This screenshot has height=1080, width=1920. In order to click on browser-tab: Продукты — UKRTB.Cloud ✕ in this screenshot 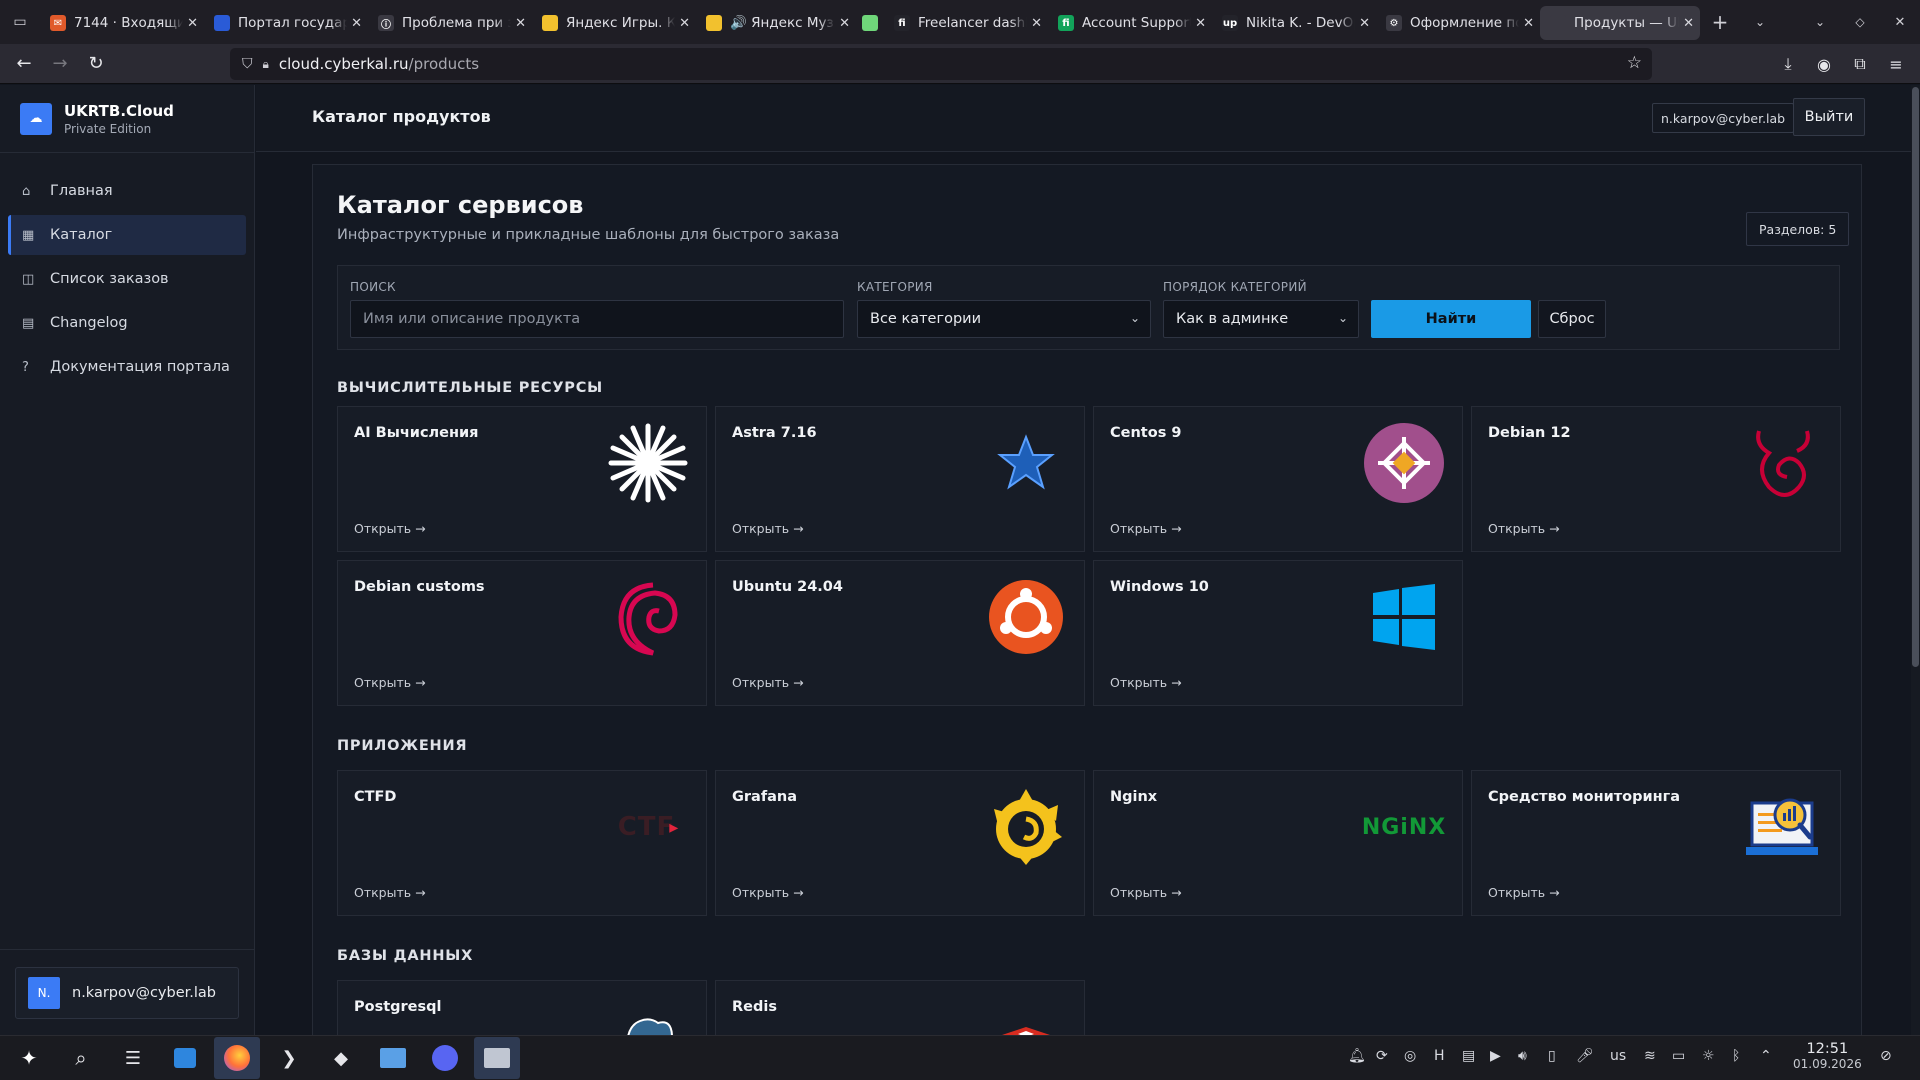, I will do `click(1620, 23)`.